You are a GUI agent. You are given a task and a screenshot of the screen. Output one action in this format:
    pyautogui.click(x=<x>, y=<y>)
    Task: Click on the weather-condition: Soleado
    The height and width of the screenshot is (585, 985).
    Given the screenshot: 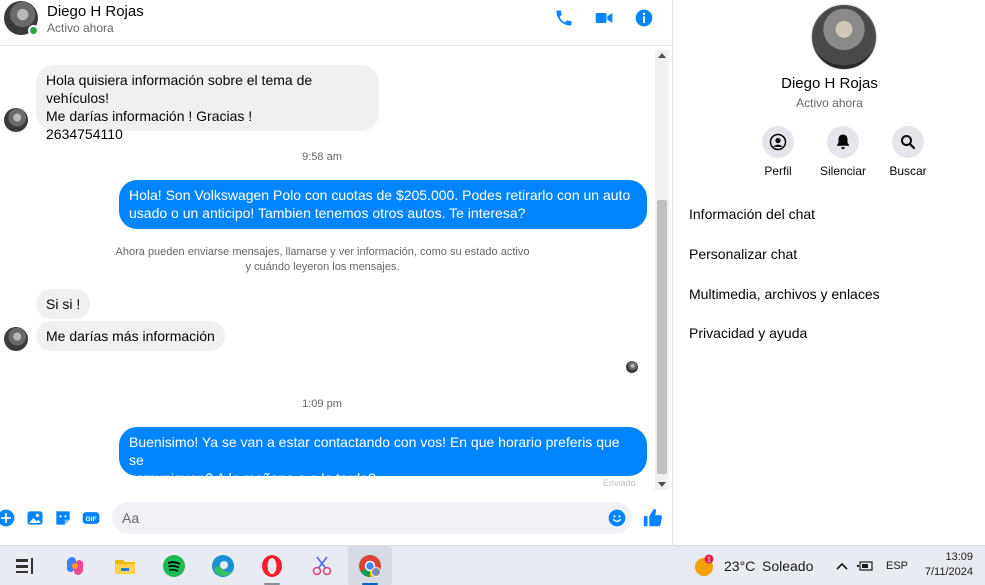 What is the action you would take?
    pyautogui.click(x=787, y=566)
    